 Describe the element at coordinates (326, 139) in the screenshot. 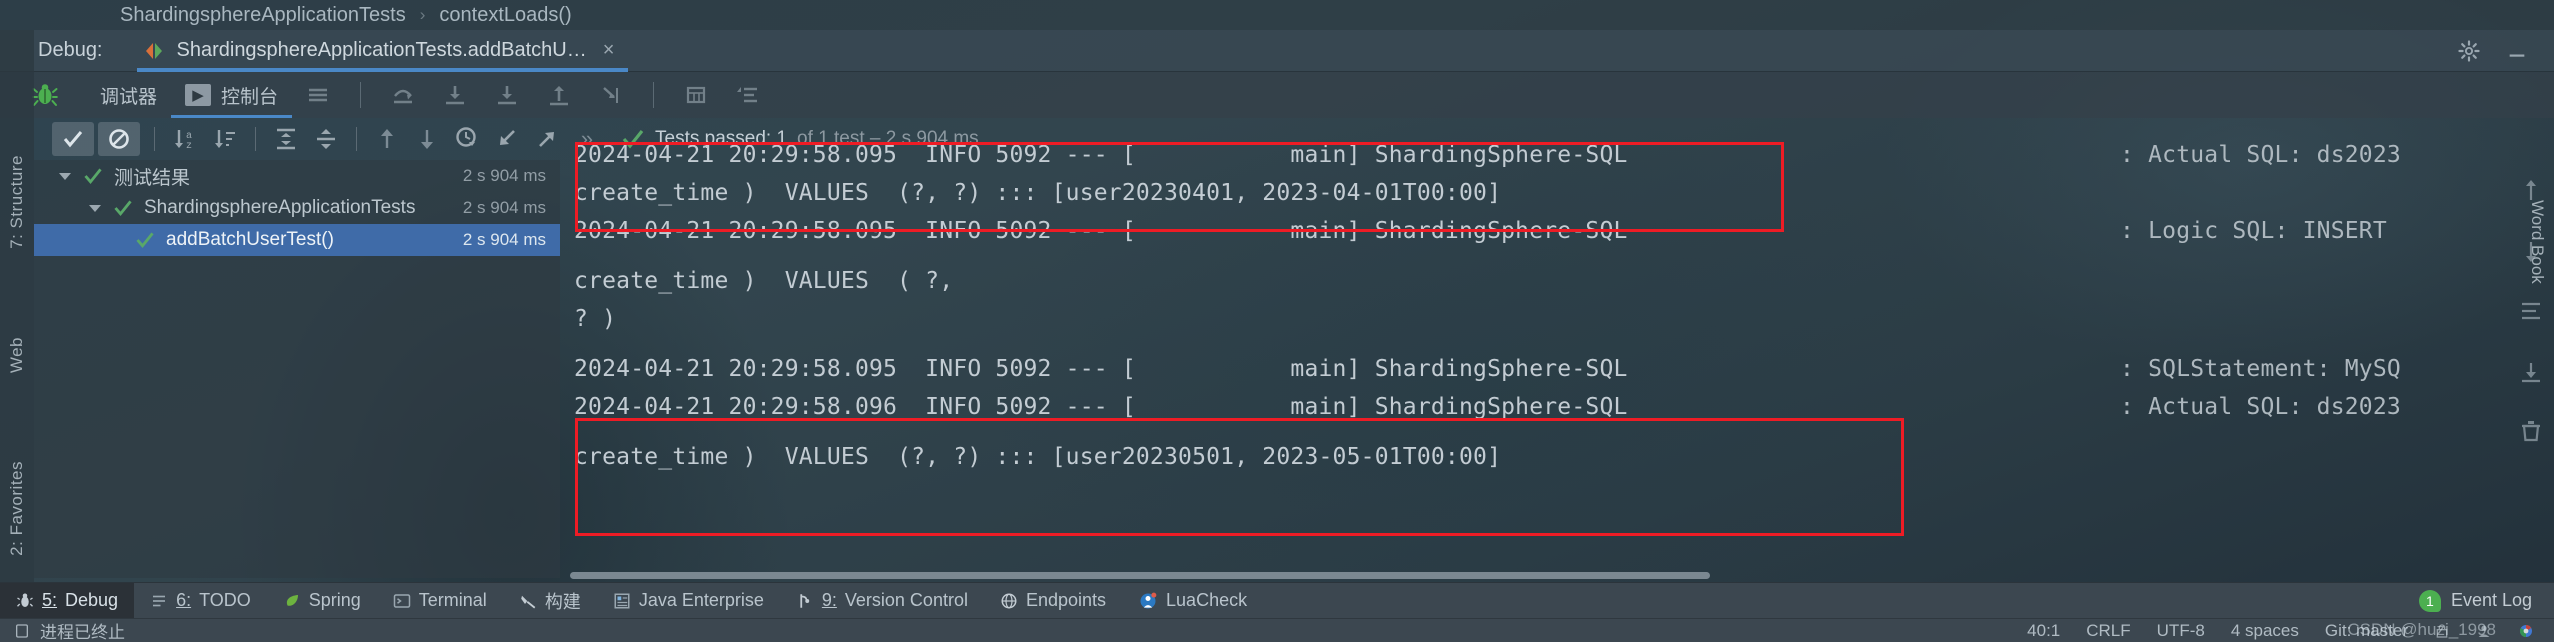

I see `collapse-all-icon` at that location.